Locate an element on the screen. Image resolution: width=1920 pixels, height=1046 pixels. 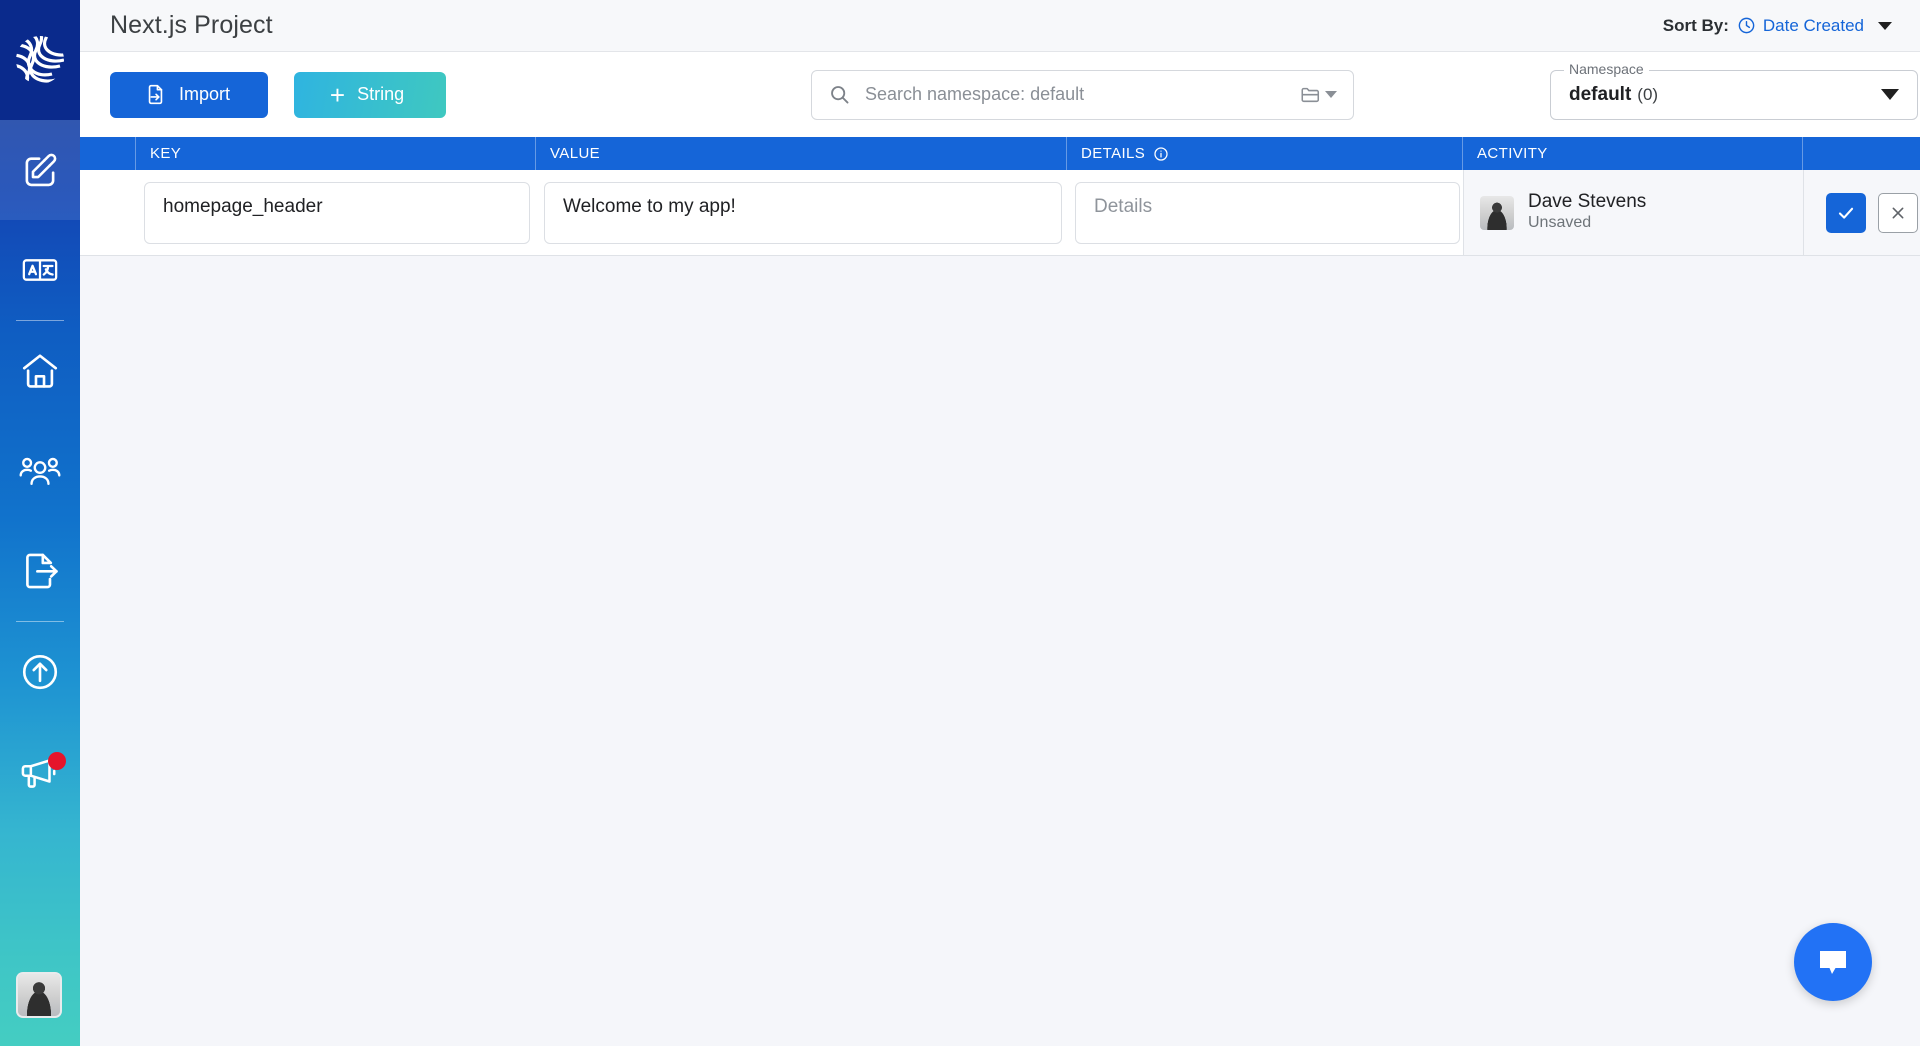
sort-by-dropdown: Date Created is located at coordinates (1814, 26).